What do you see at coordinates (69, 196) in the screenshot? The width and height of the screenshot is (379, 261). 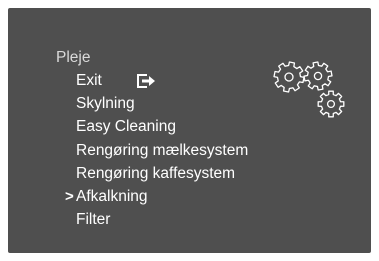 I see `selection-cursor: >` at bounding box center [69, 196].